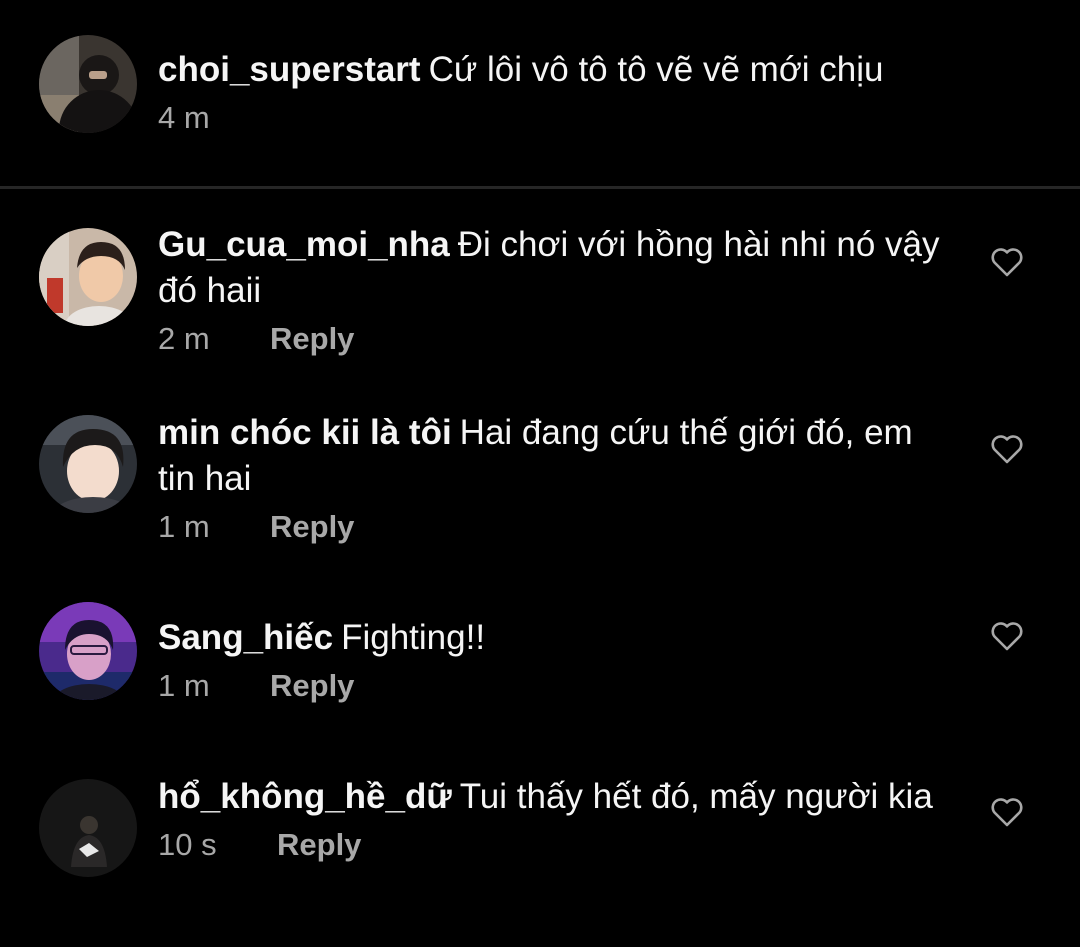 This screenshot has width=1080, height=947. What do you see at coordinates (289, 69) in the screenshot?
I see `caption-username: choi_superstart` at bounding box center [289, 69].